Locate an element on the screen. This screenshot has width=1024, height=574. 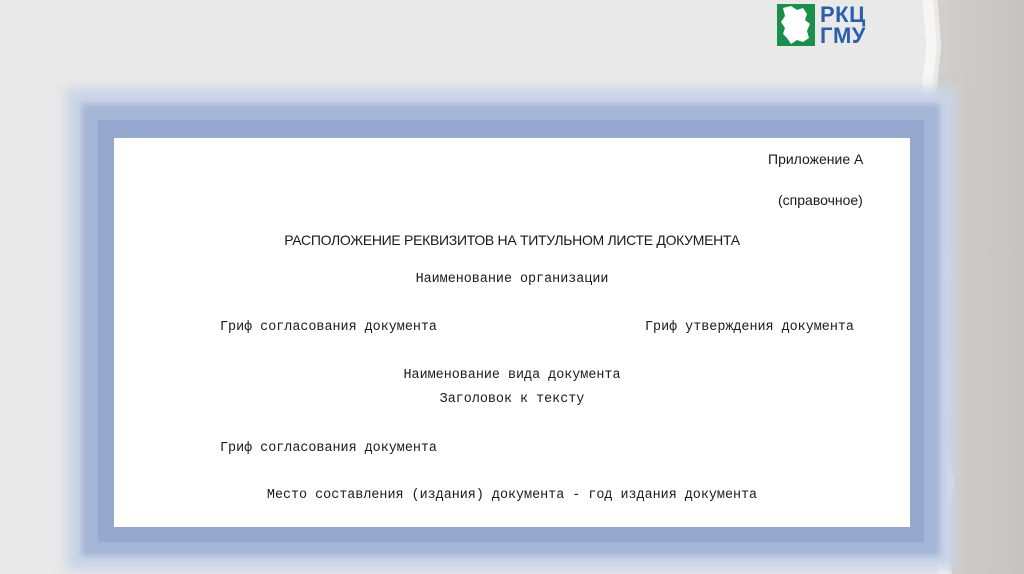
region-map-icon is located at coordinates (796, 25).